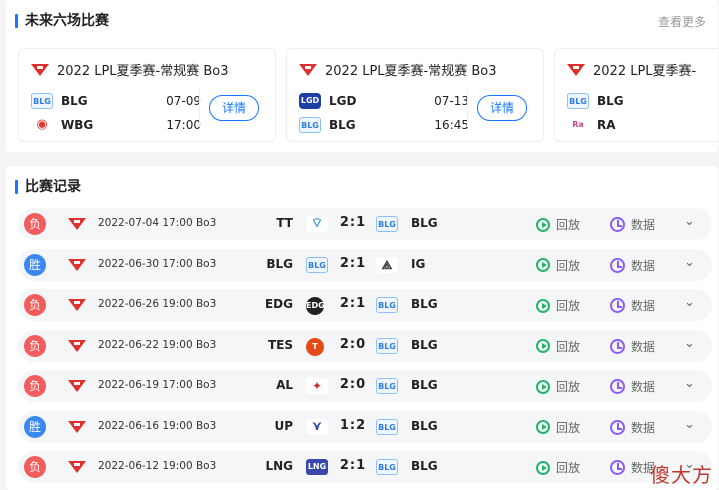  Describe the element at coordinates (642, 125) in the screenshot. I see `card-team-line: RaRA1` at that location.